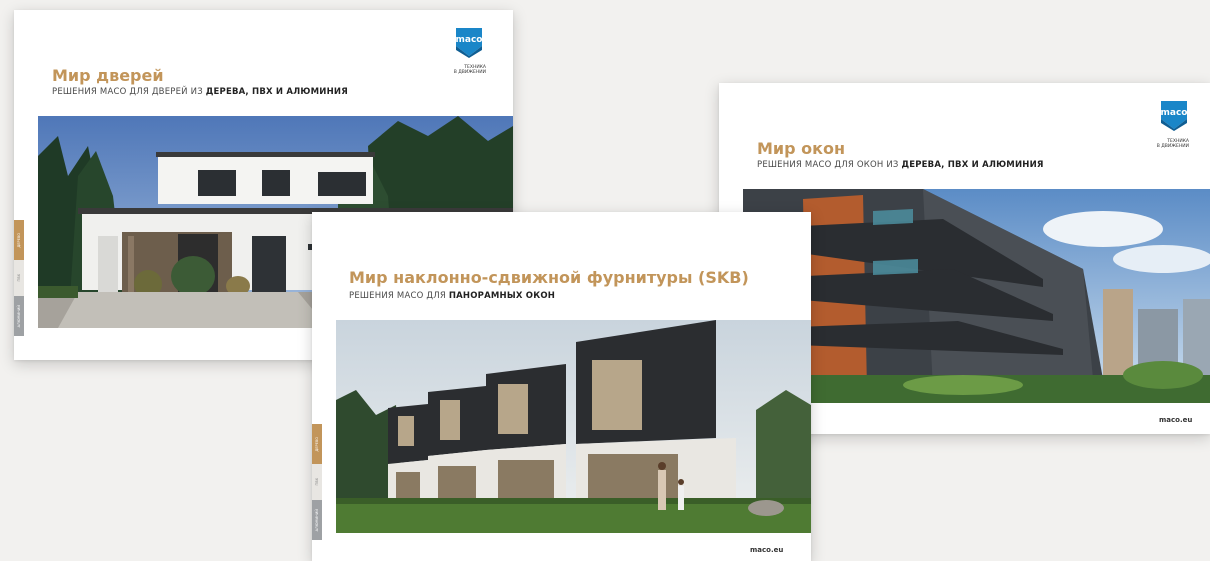 The height and width of the screenshot is (561, 1210). What do you see at coordinates (976, 296) in the screenshot?
I see `windows-apartment-photo` at bounding box center [976, 296].